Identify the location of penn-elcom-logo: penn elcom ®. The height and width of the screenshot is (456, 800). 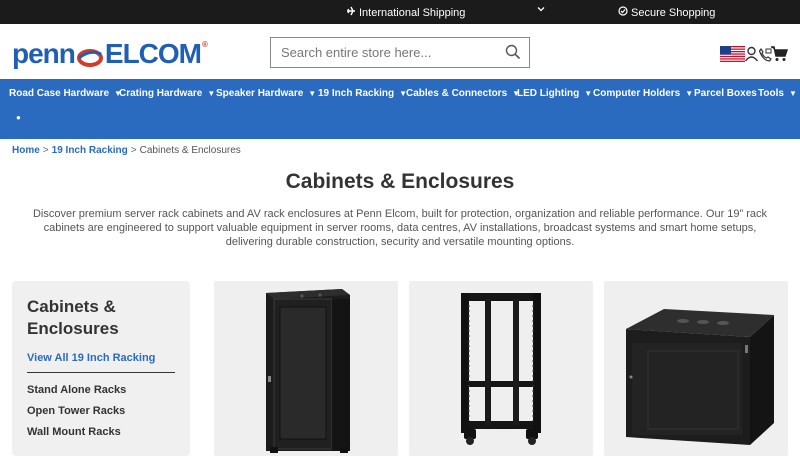
(110, 54).